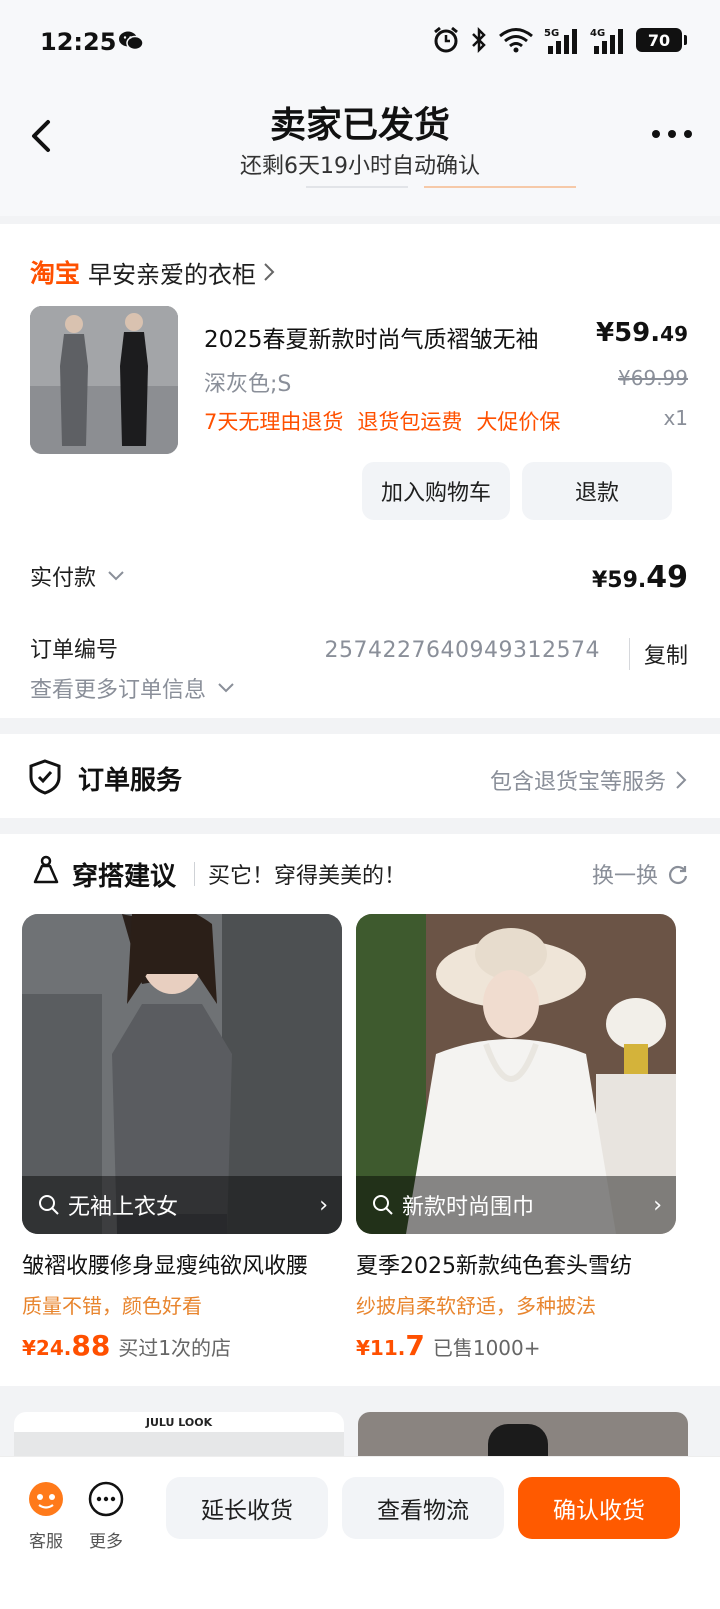  I want to click on original-price: ¥69.99, so click(653, 378).